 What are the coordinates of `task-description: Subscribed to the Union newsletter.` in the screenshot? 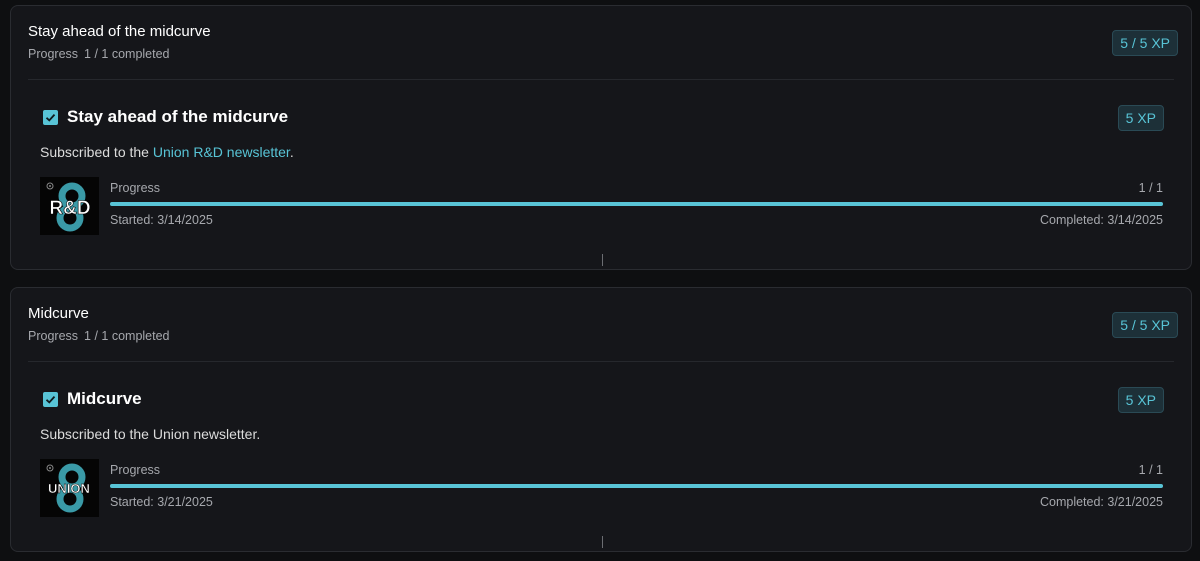 It's located at (150, 434).